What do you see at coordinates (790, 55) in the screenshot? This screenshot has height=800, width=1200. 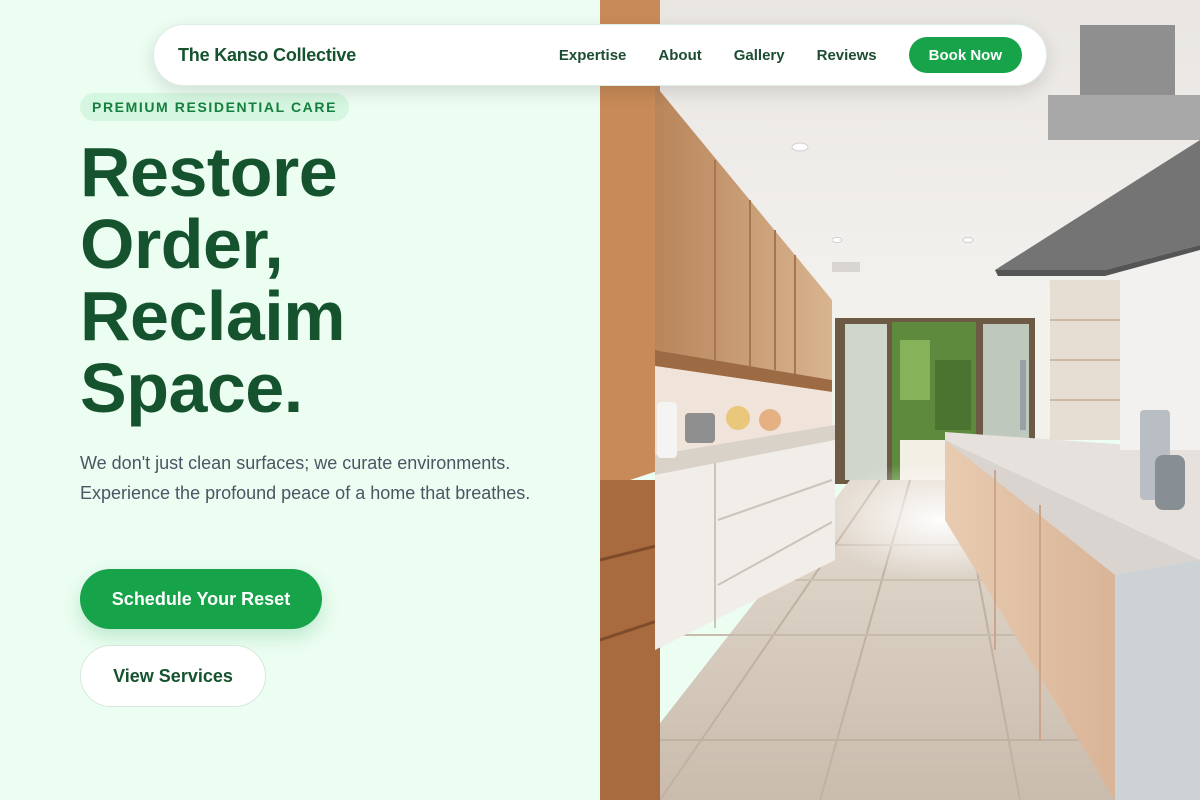 I see `nav-links: Expertise About Gallery Reviews Book Now` at bounding box center [790, 55].